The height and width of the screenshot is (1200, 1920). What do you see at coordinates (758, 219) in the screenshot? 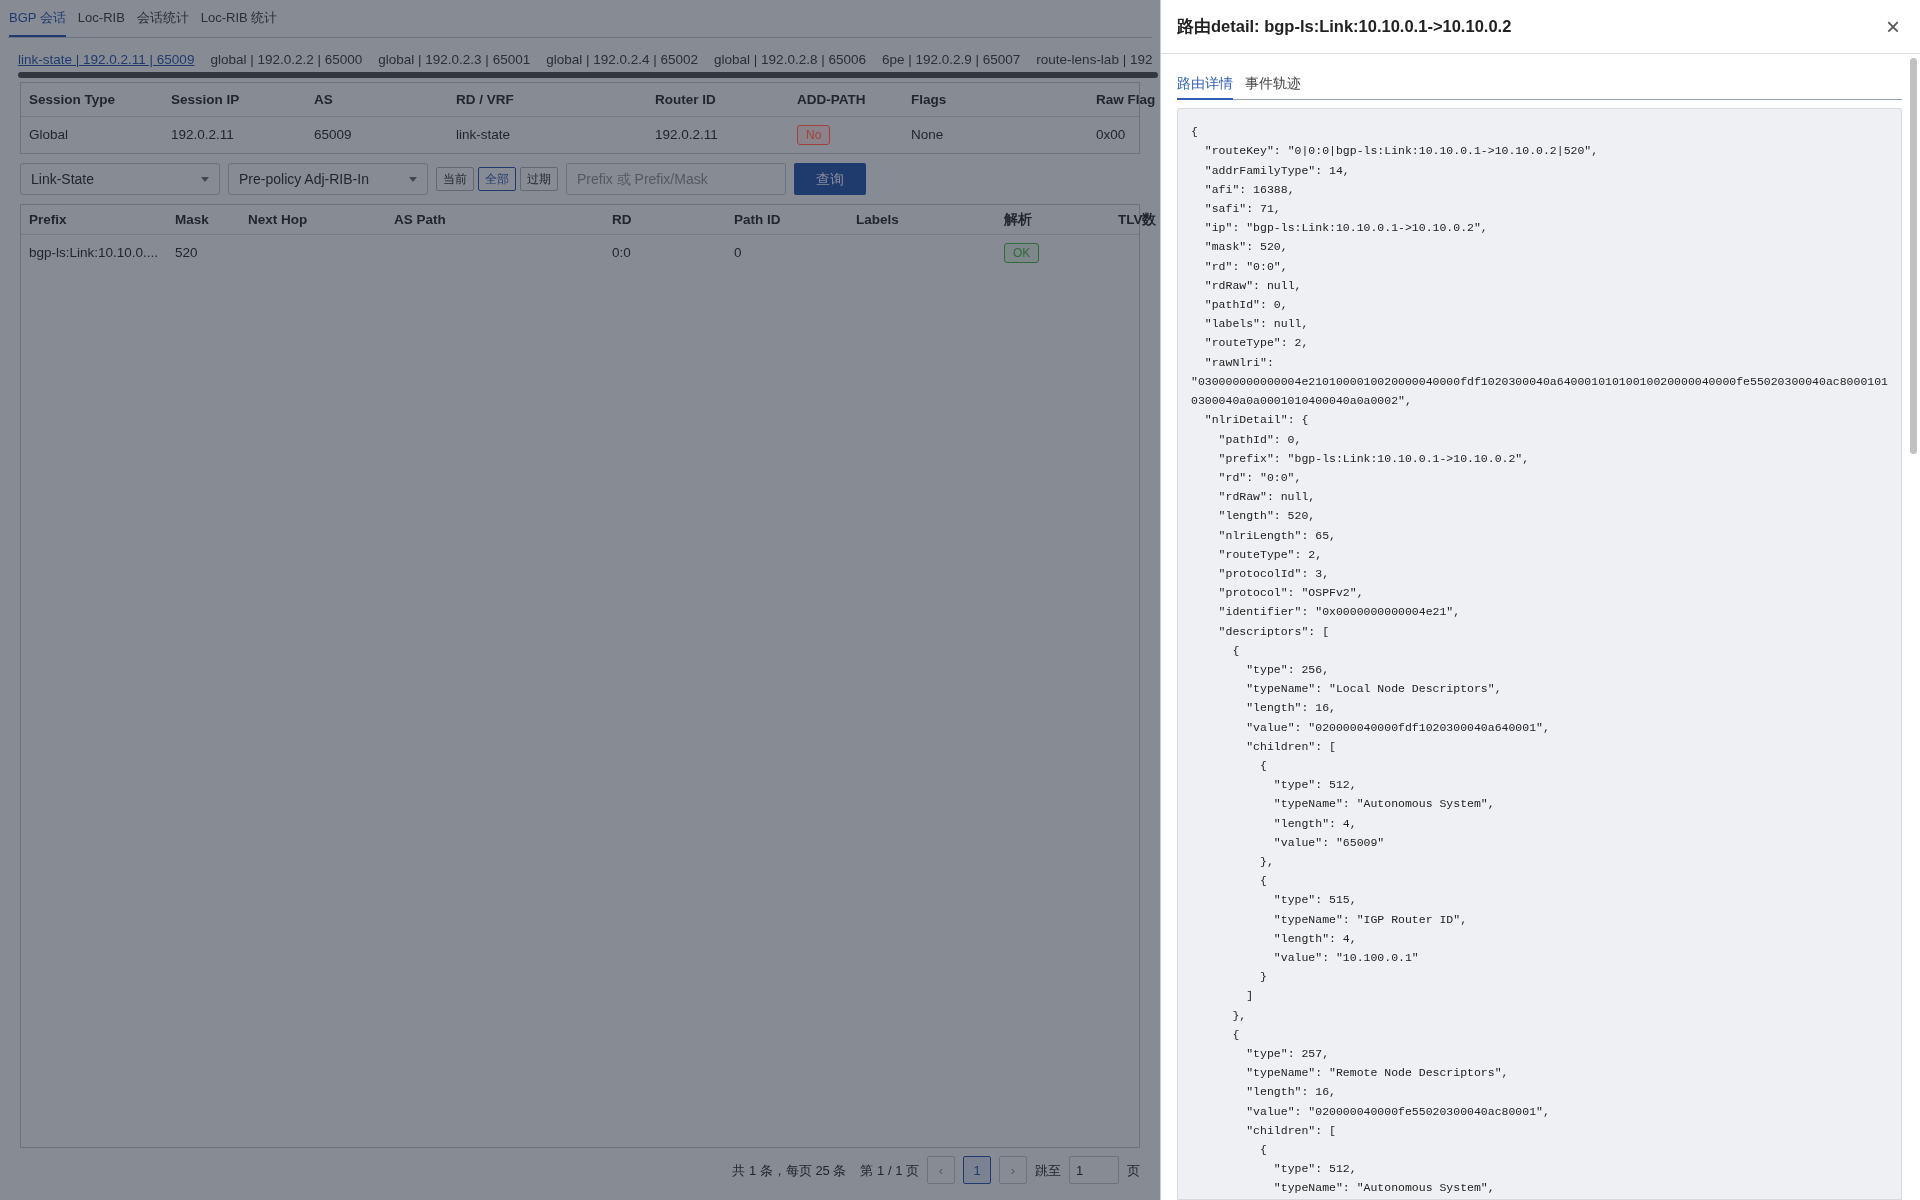
I see `column-header: Path ID` at bounding box center [758, 219].